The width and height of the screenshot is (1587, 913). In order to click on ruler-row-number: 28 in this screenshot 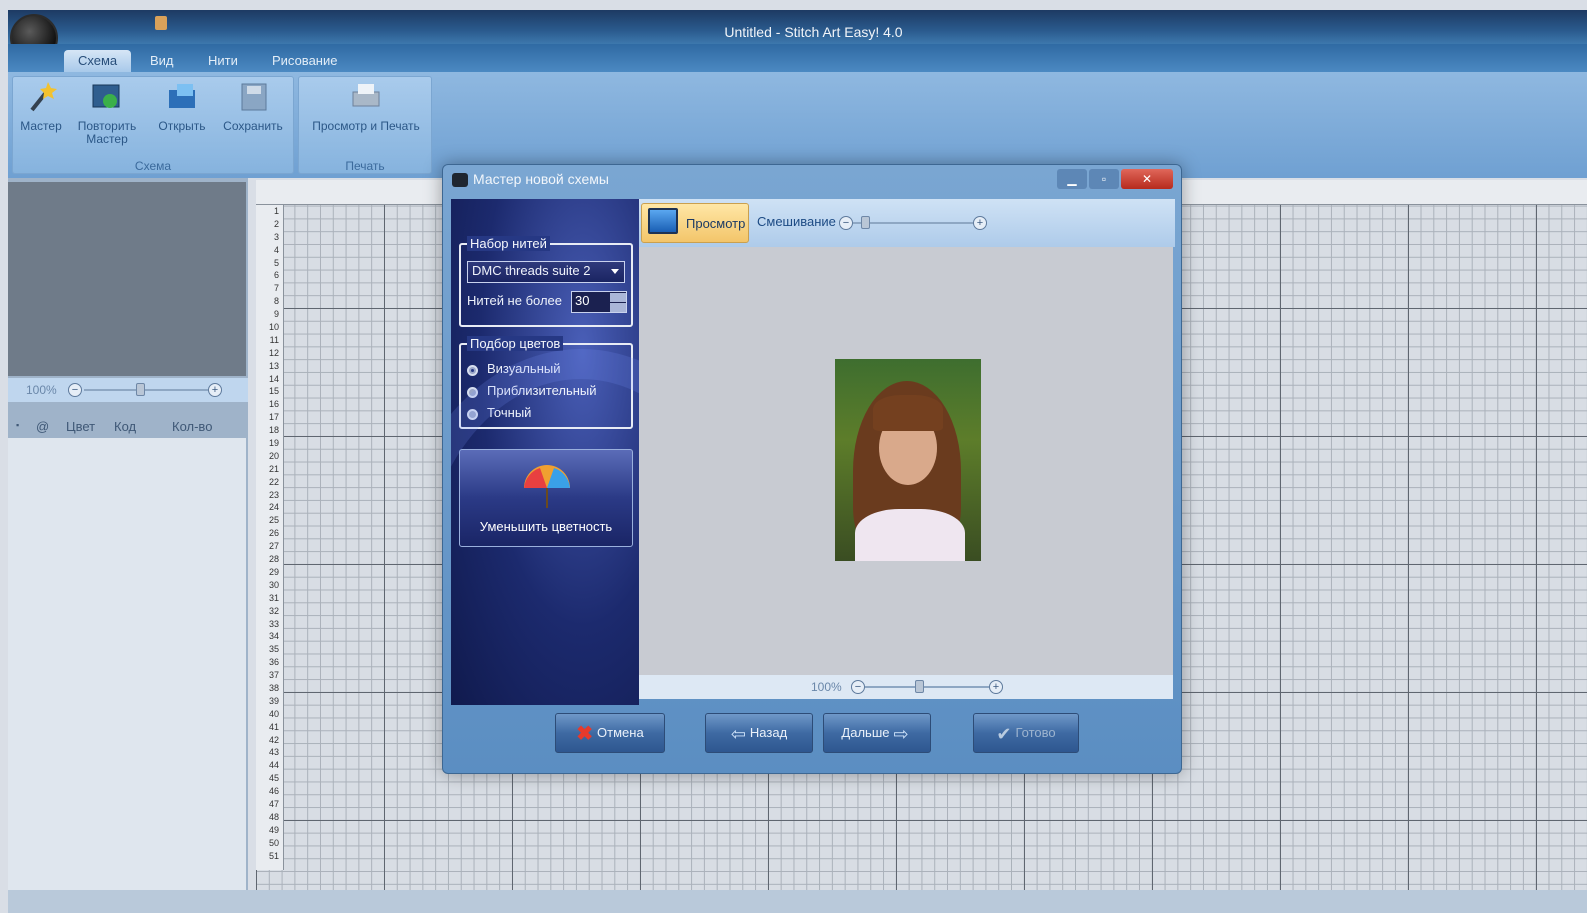, I will do `click(273, 559)`.